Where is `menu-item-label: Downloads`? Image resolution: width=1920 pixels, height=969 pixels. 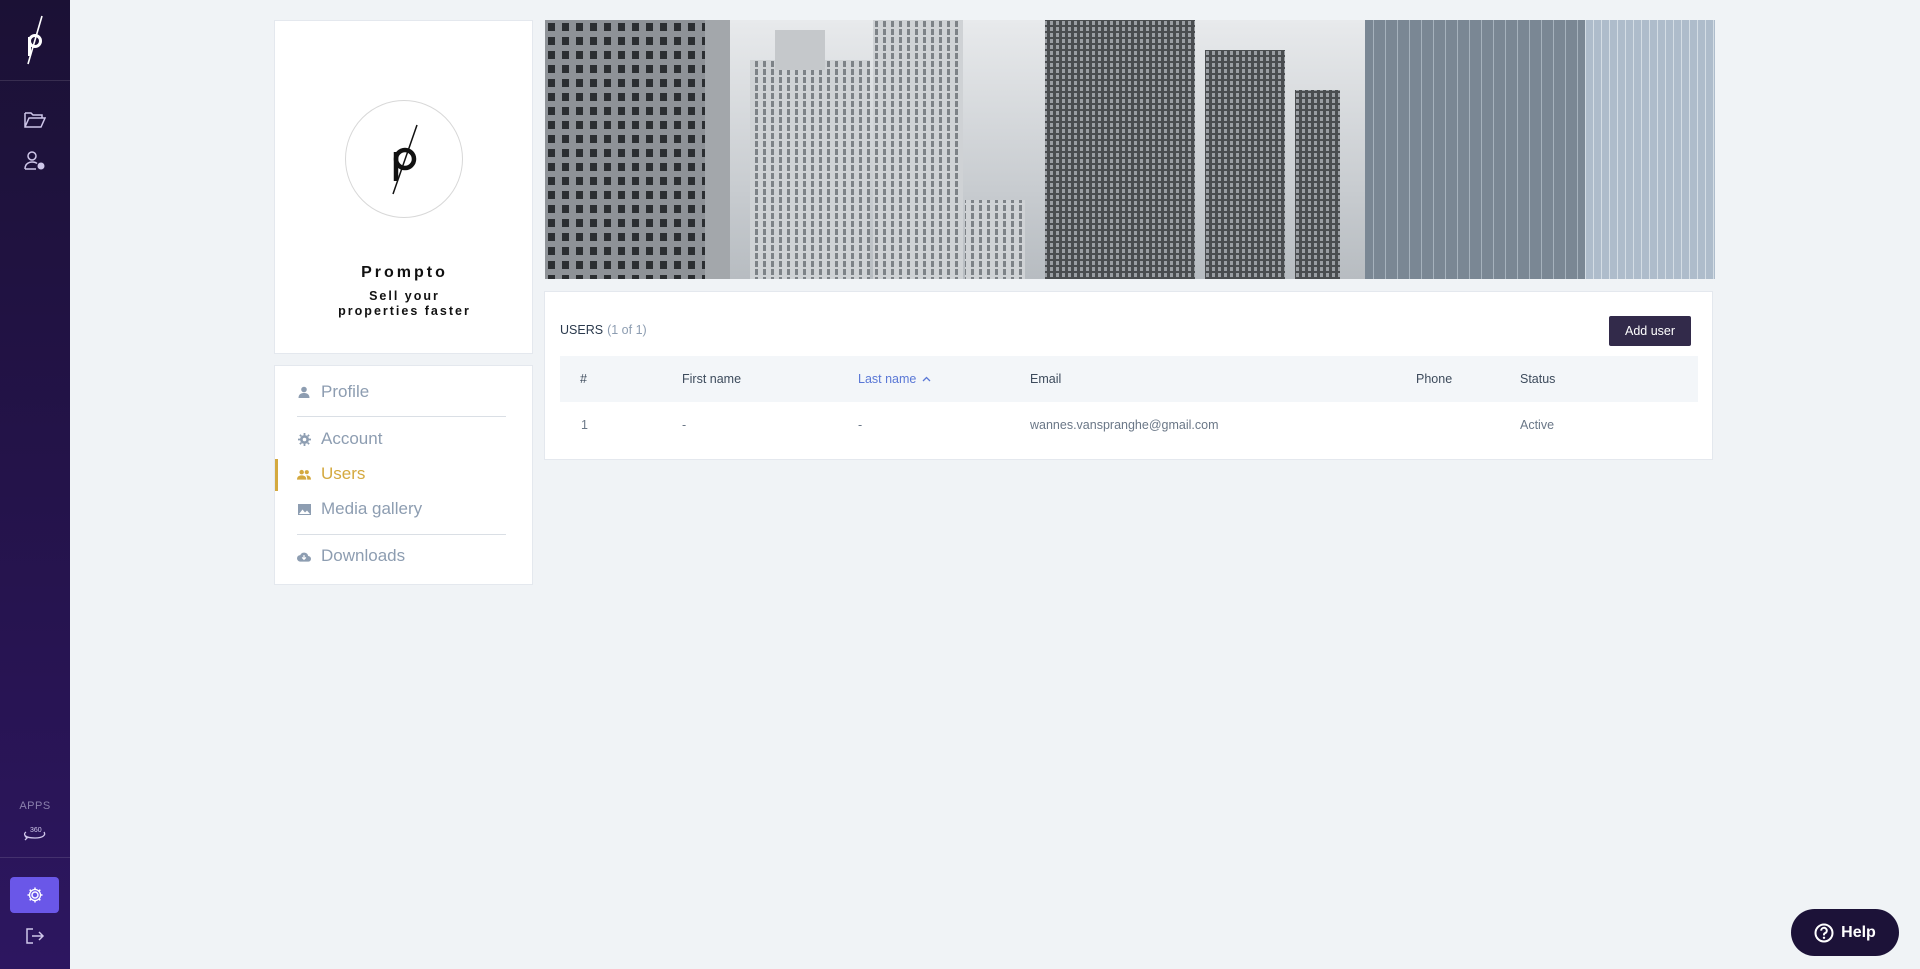
menu-item-label: Downloads is located at coordinates (363, 555).